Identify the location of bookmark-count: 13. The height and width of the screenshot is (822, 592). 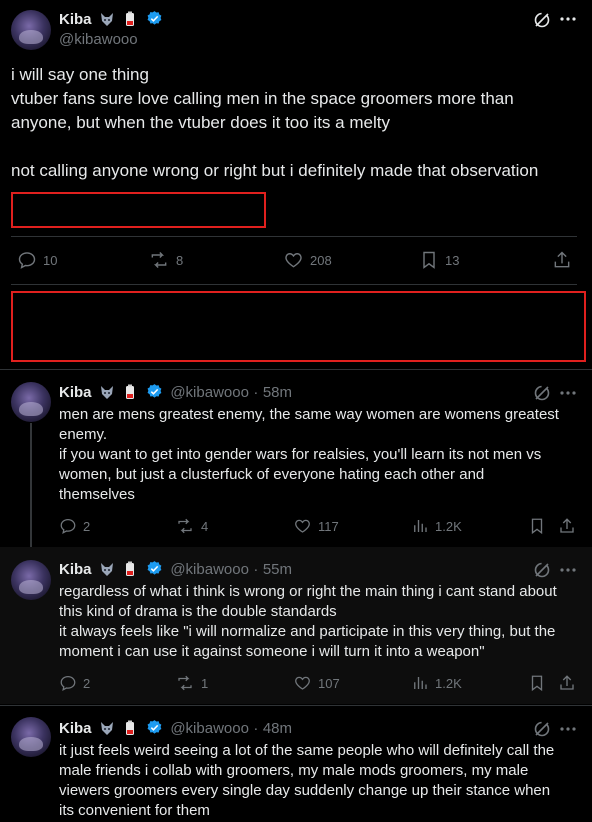
(452, 260).